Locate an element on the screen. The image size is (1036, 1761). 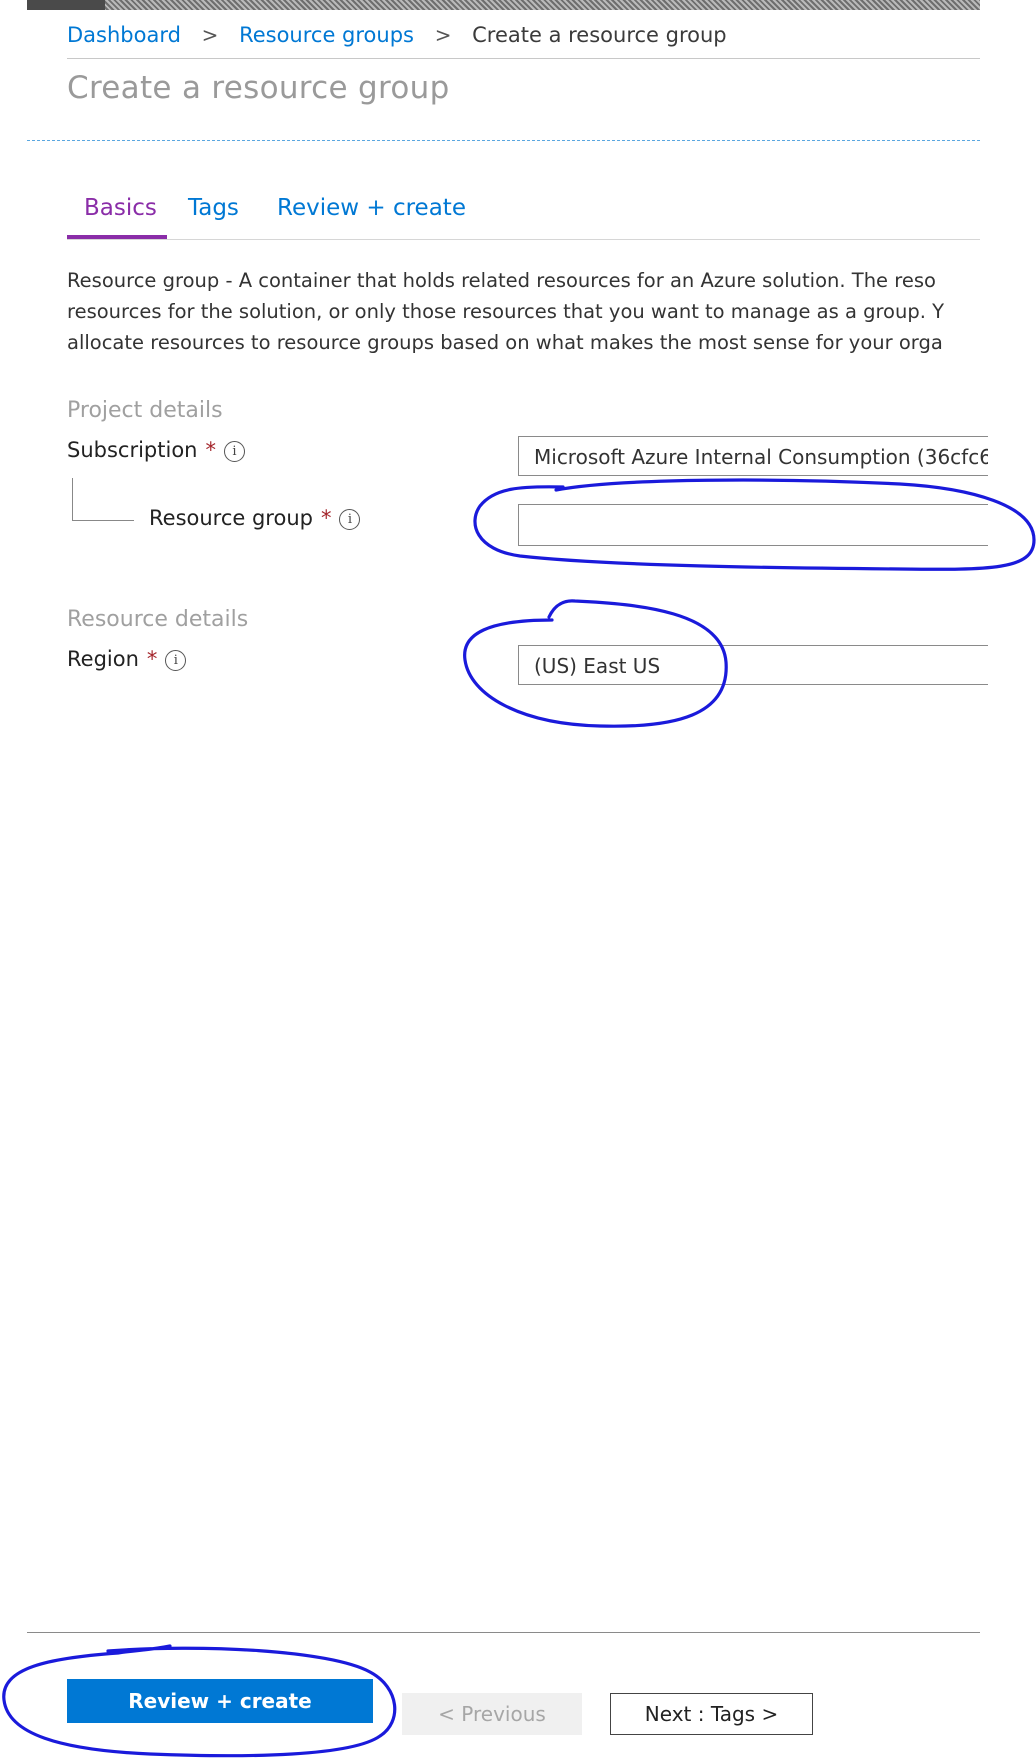
header-divider is located at coordinates (523, 58).